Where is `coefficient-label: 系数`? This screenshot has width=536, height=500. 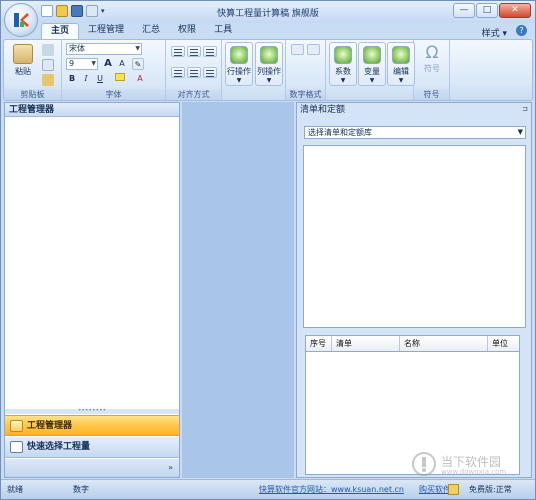 coefficient-label: 系数 is located at coordinates (343, 71).